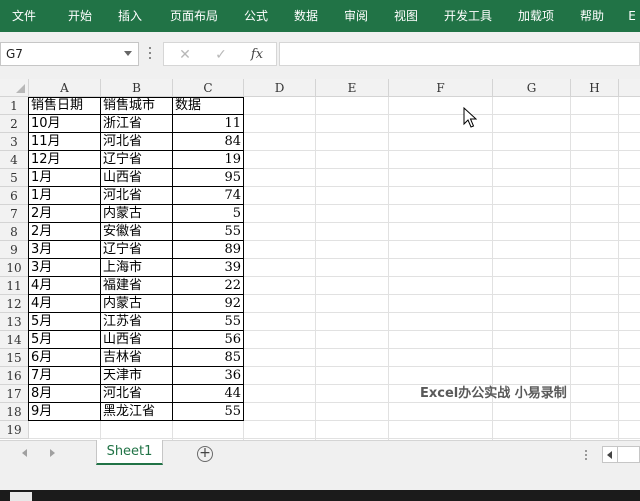 This screenshot has width=640, height=501. What do you see at coordinates (14, 412) in the screenshot?
I see `row-header: 18` at bounding box center [14, 412].